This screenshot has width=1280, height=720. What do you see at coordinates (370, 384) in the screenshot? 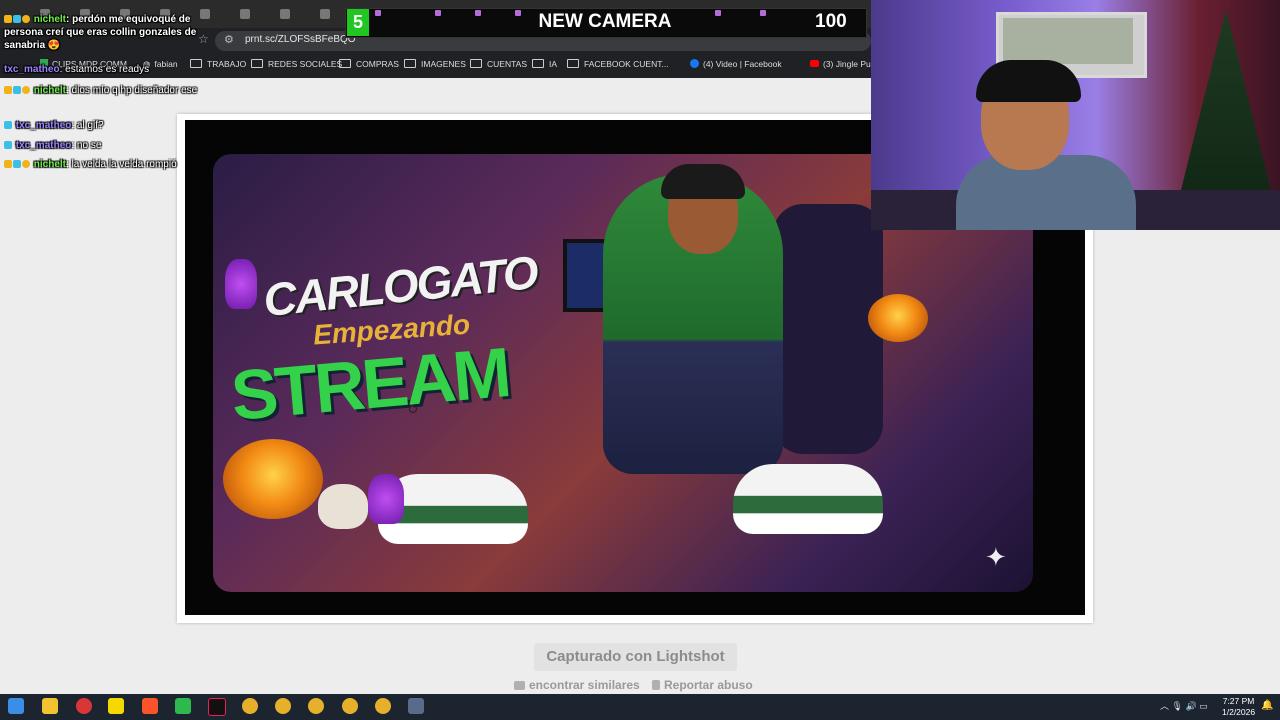
I see `artwork-stream-text: STREAM` at bounding box center [370, 384].